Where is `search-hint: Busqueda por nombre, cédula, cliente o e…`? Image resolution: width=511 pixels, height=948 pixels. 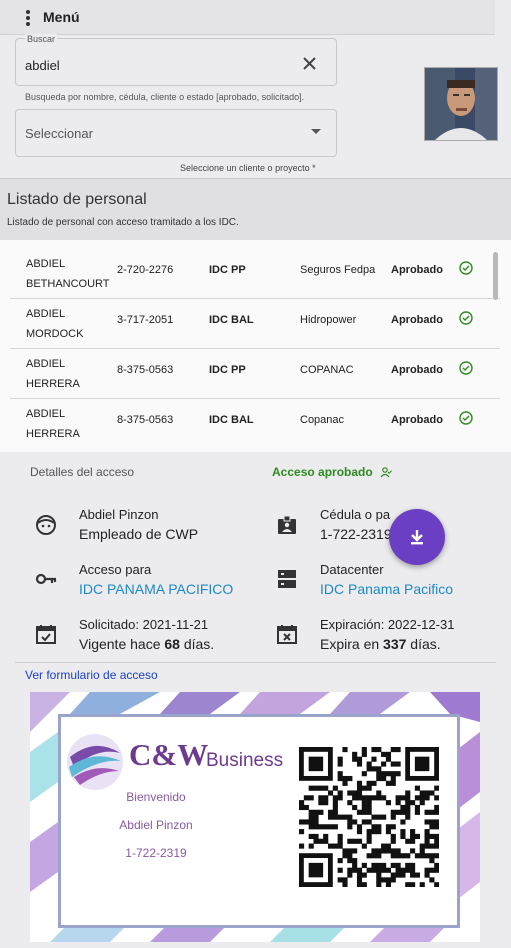 search-hint: Busqueda por nombre, cédula, cliente o e… is located at coordinates (165, 97).